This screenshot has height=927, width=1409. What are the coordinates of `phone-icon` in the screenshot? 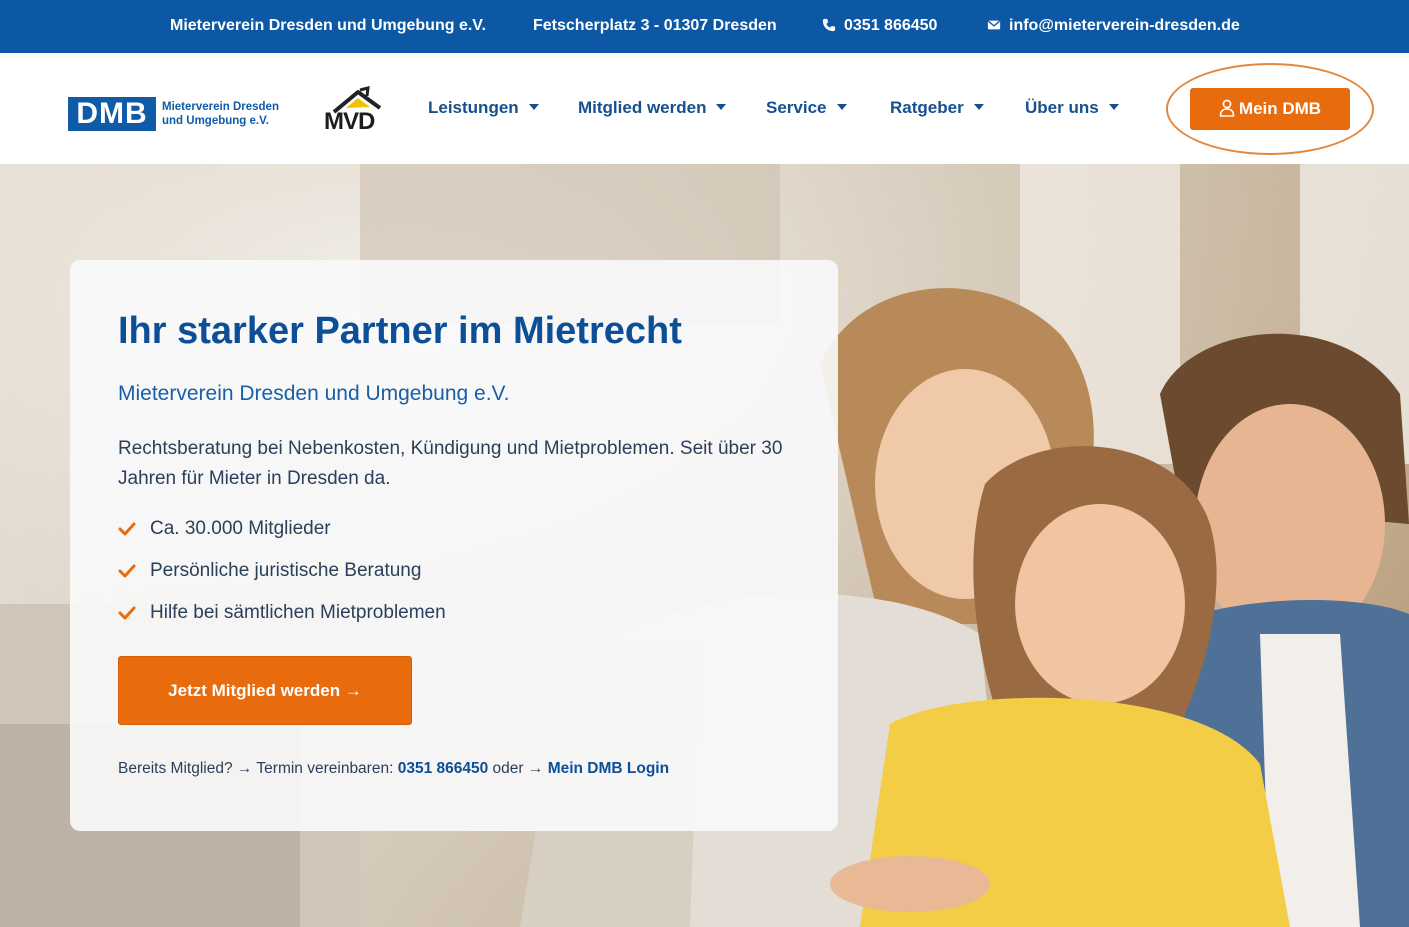 It's located at (829, 25).